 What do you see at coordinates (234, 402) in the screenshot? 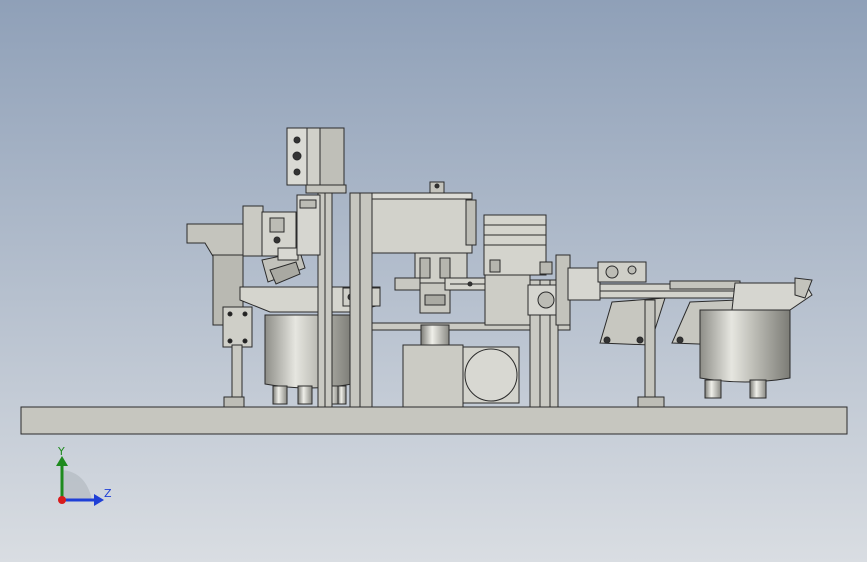
I see `left-support-foot` at bounding box center [234, 402].